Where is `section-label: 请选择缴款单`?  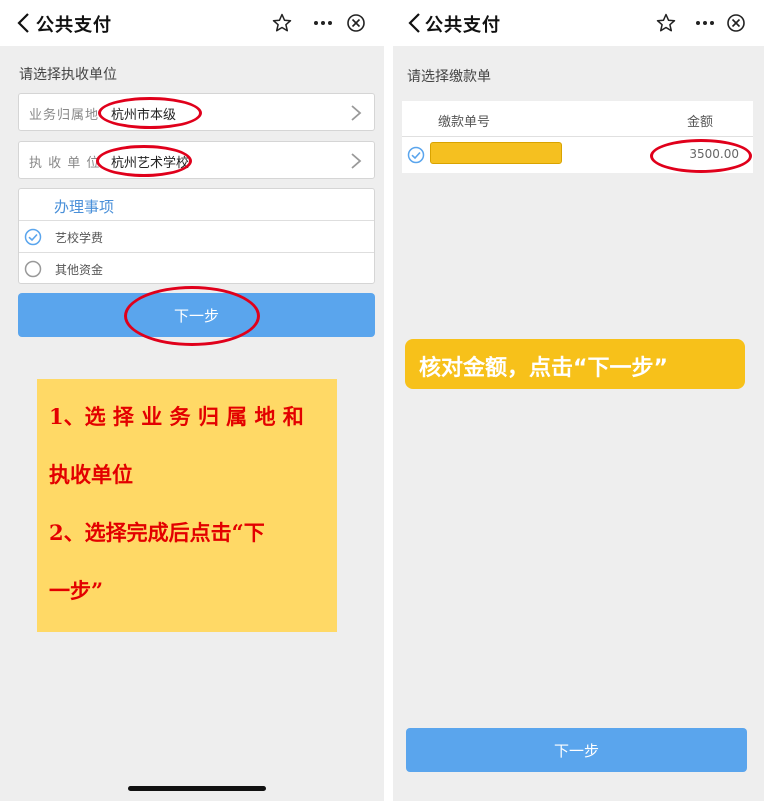 section-label: 请选择缴款单 is located at coordinates (449, 77).